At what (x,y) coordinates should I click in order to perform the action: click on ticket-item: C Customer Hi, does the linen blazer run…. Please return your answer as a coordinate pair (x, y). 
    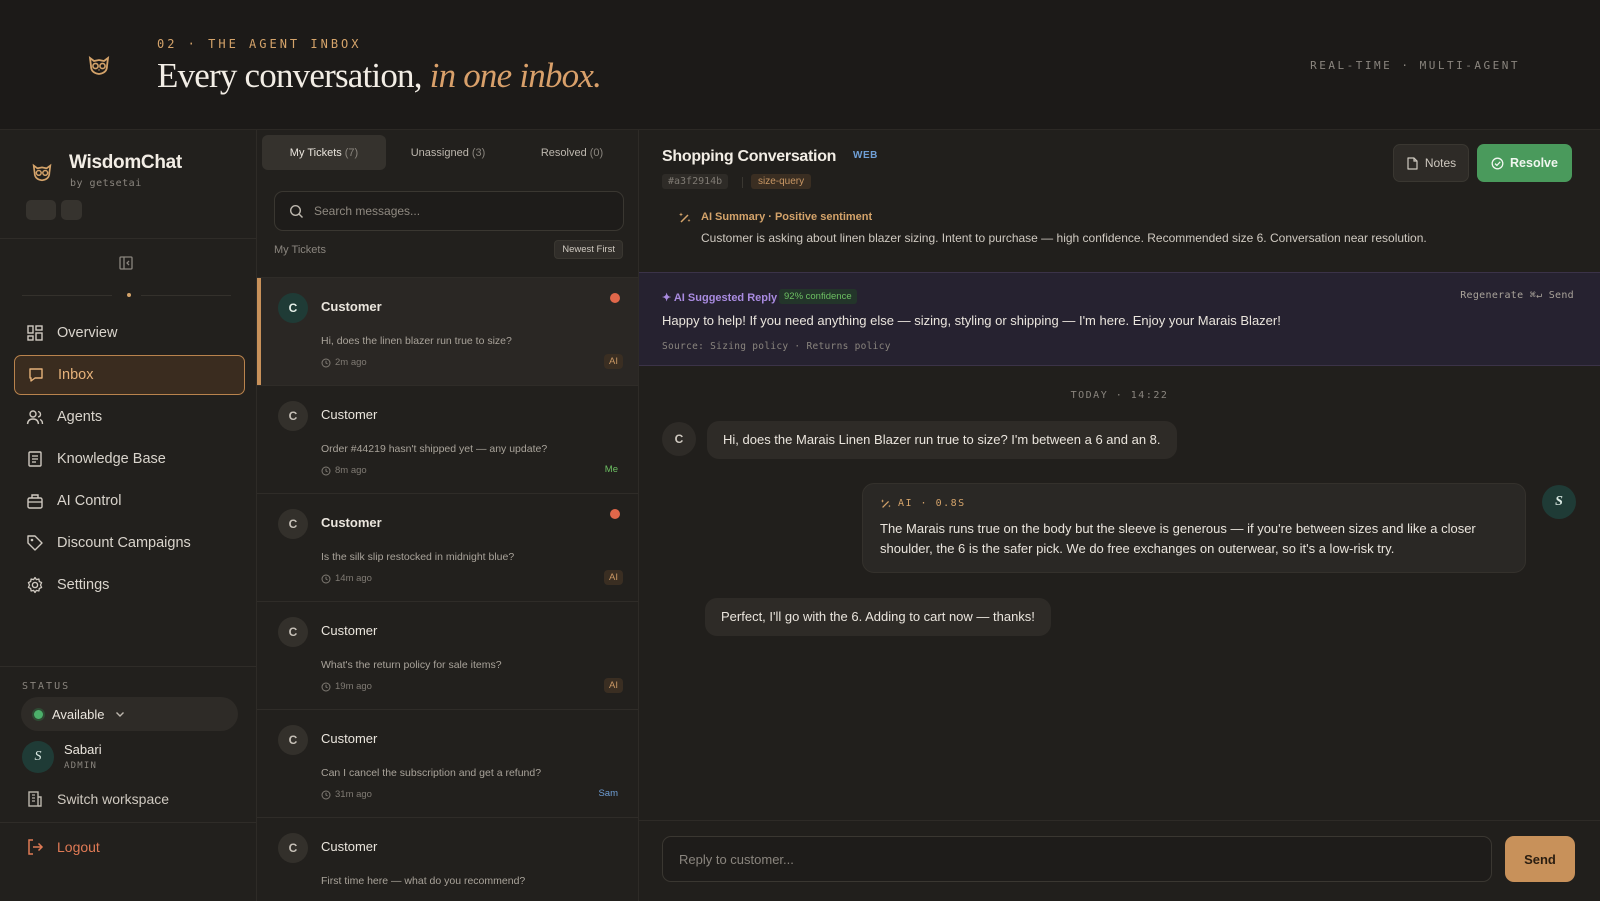
    Looking at the image, I should click on (447, 331).